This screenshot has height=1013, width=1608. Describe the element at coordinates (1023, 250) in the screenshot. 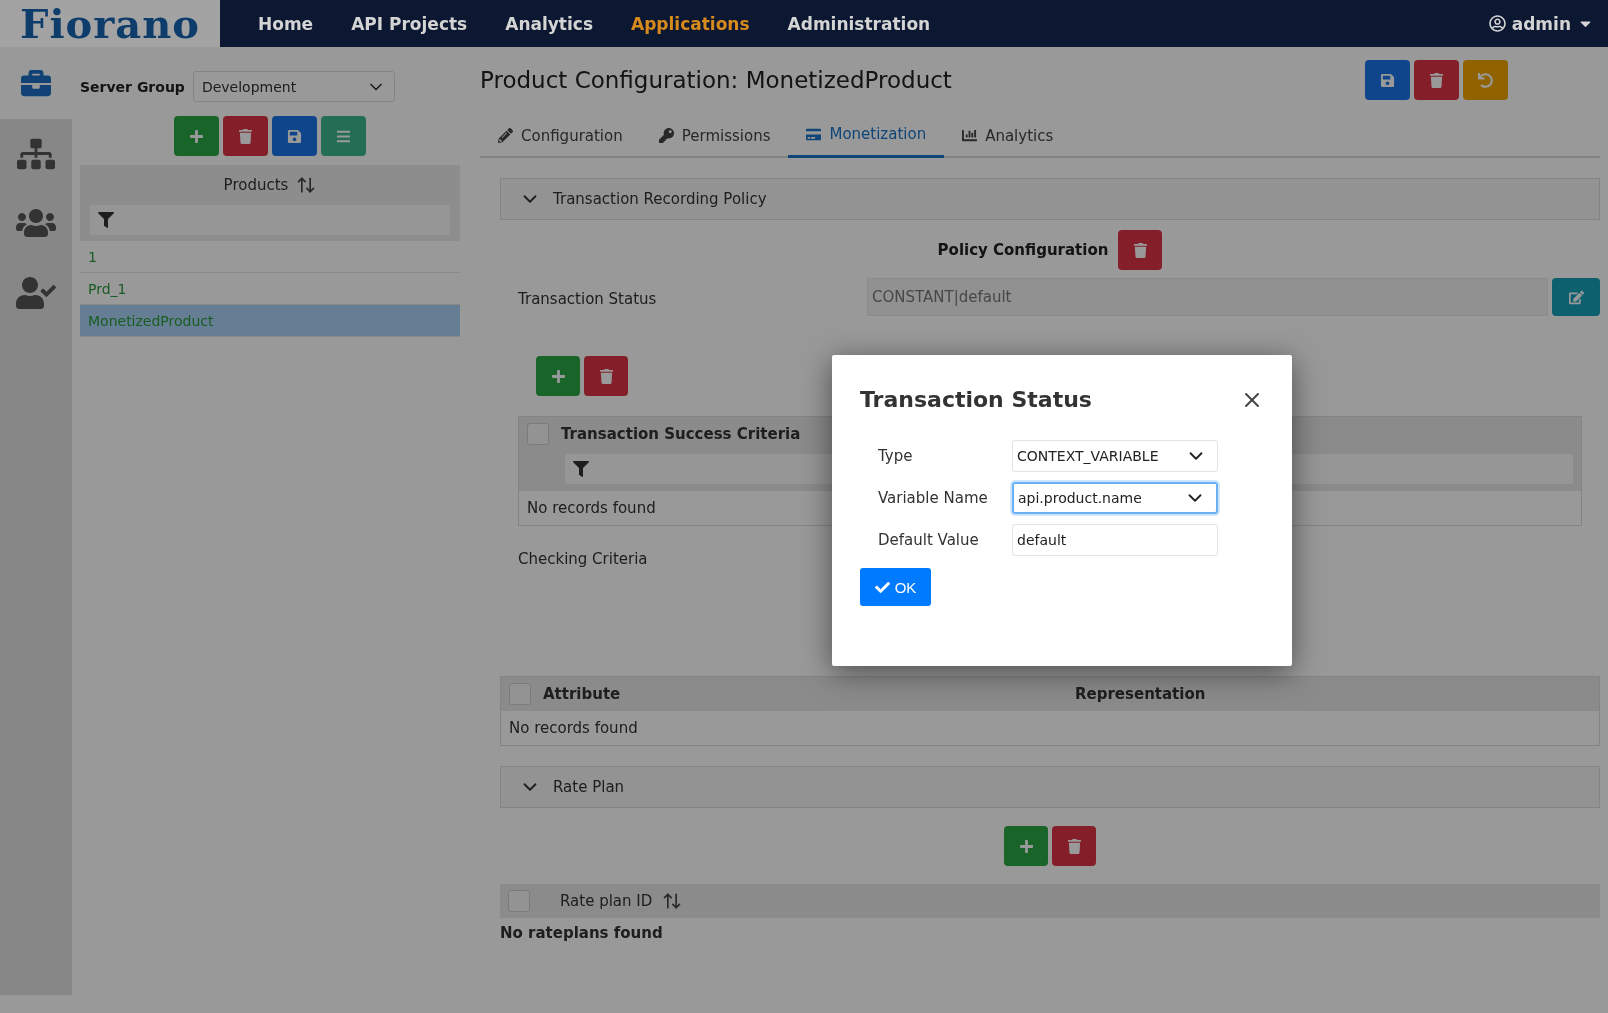

I see `policy-configuration-label: Policy Configuration` at that location.